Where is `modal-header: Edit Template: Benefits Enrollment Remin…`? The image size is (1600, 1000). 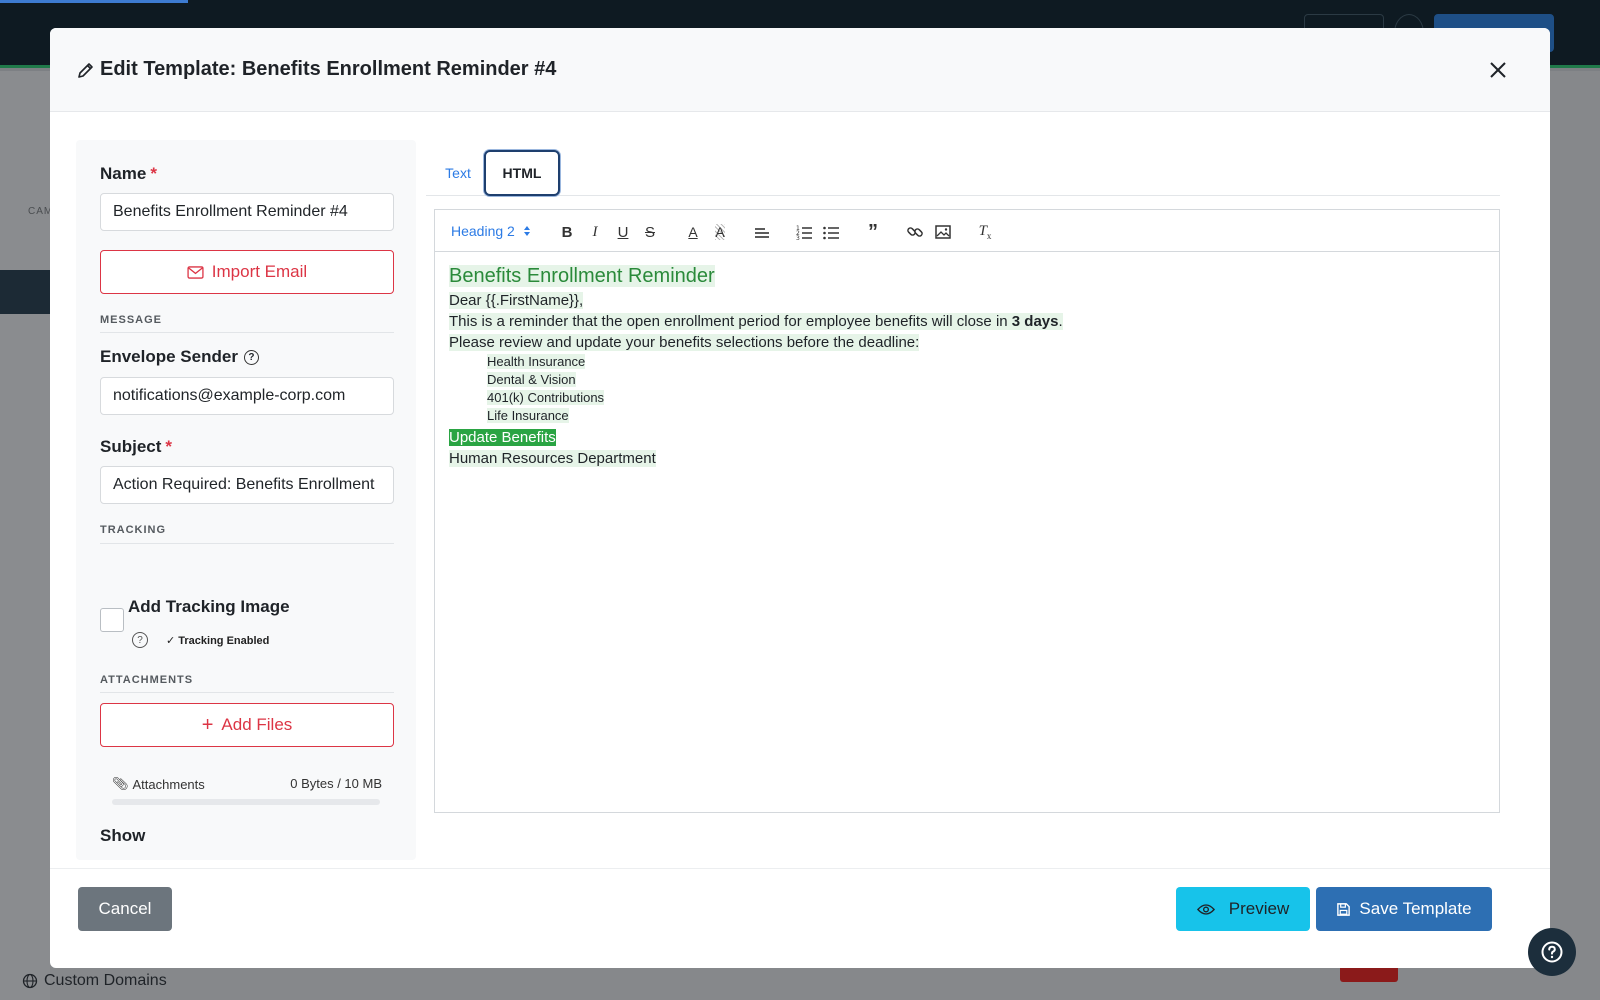
modal-header: Edit Template: Benefits Enrollment Remin… is located at coordinates (800, 70).